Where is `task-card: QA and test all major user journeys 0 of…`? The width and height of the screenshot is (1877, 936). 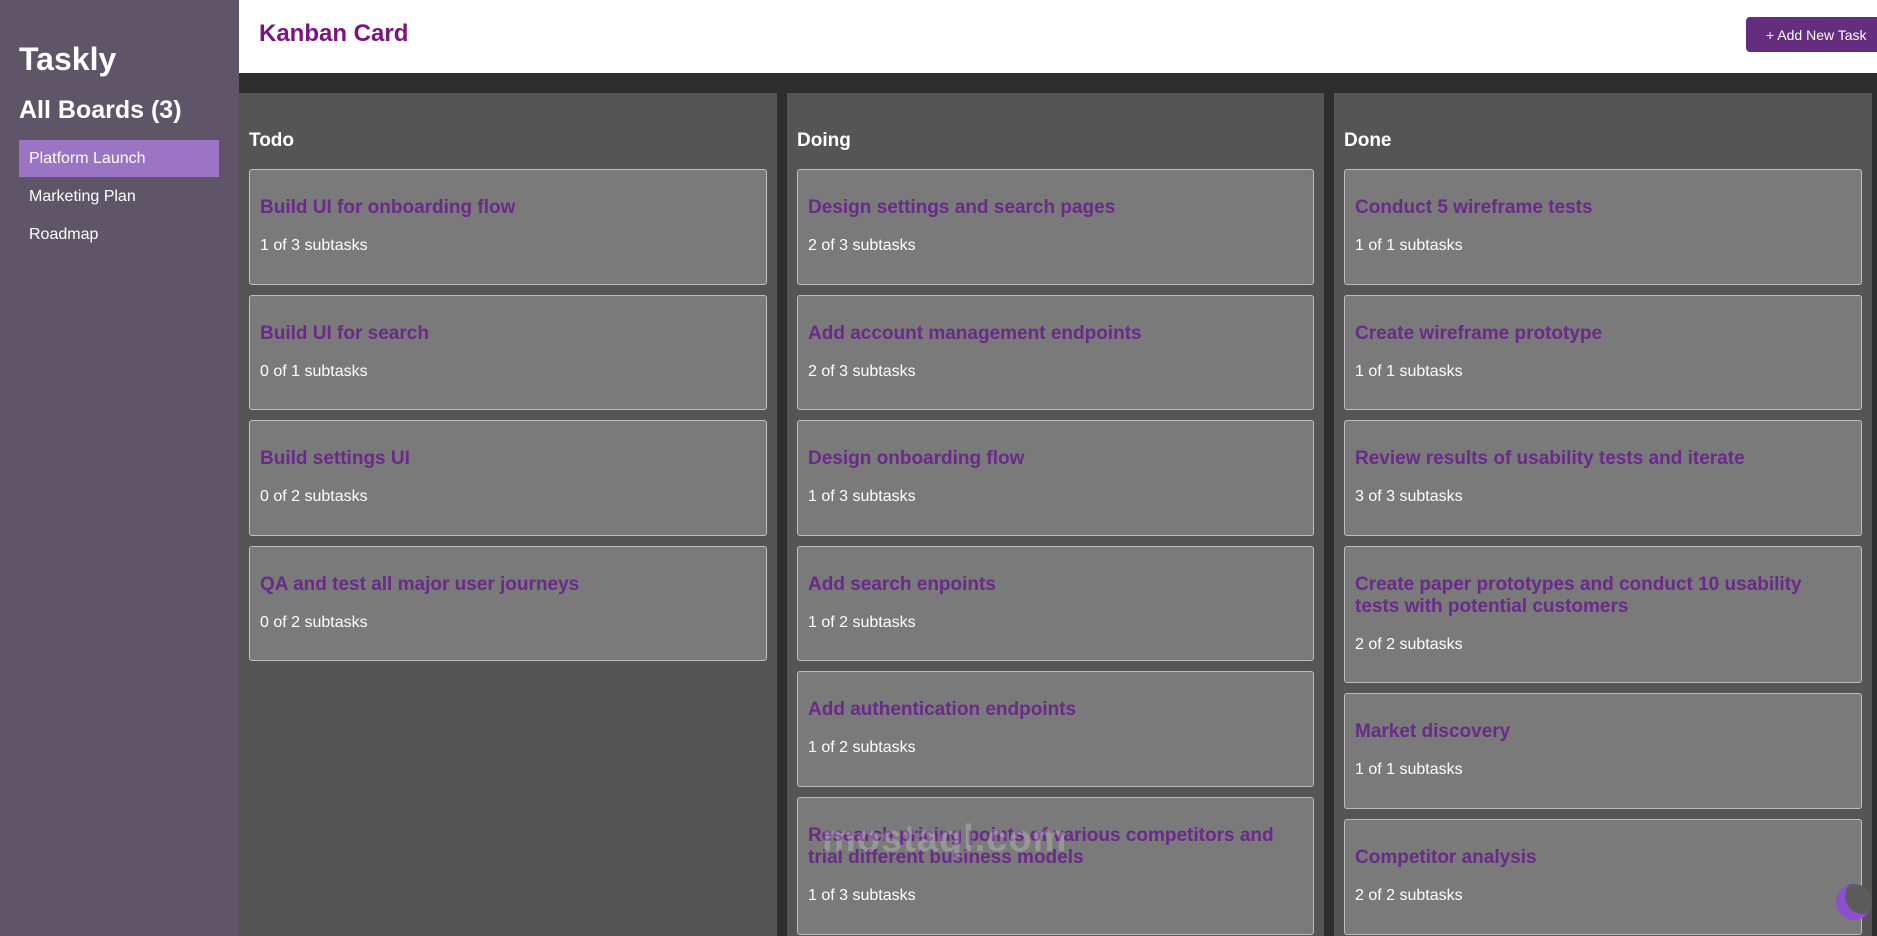
task-card: QA and test all major user journeys 0 of… is located at coordinates (508, 603).